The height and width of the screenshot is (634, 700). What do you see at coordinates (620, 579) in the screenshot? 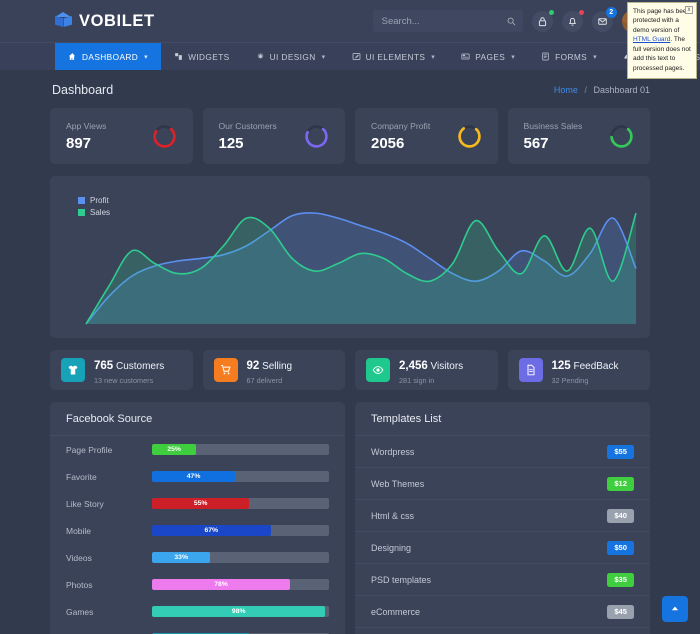
I see `price-badge: $35` at bounding box center [620, 579].